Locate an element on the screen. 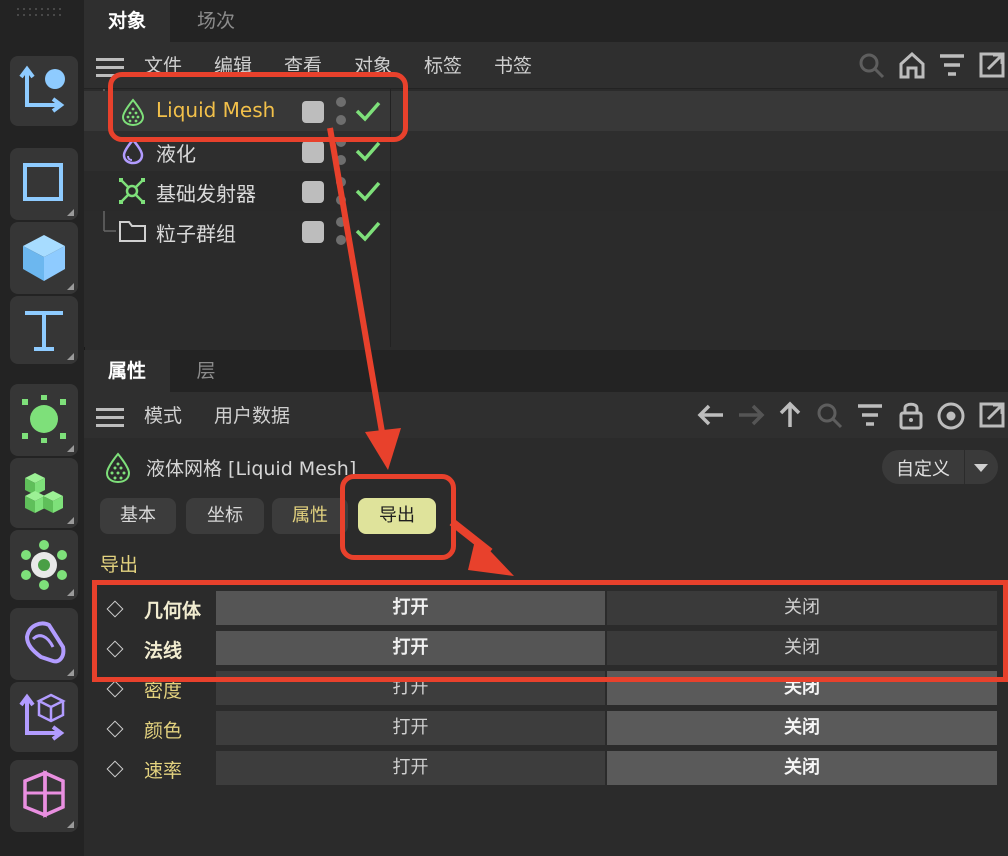  rectangle-icon is located at coordinates (43, 182).